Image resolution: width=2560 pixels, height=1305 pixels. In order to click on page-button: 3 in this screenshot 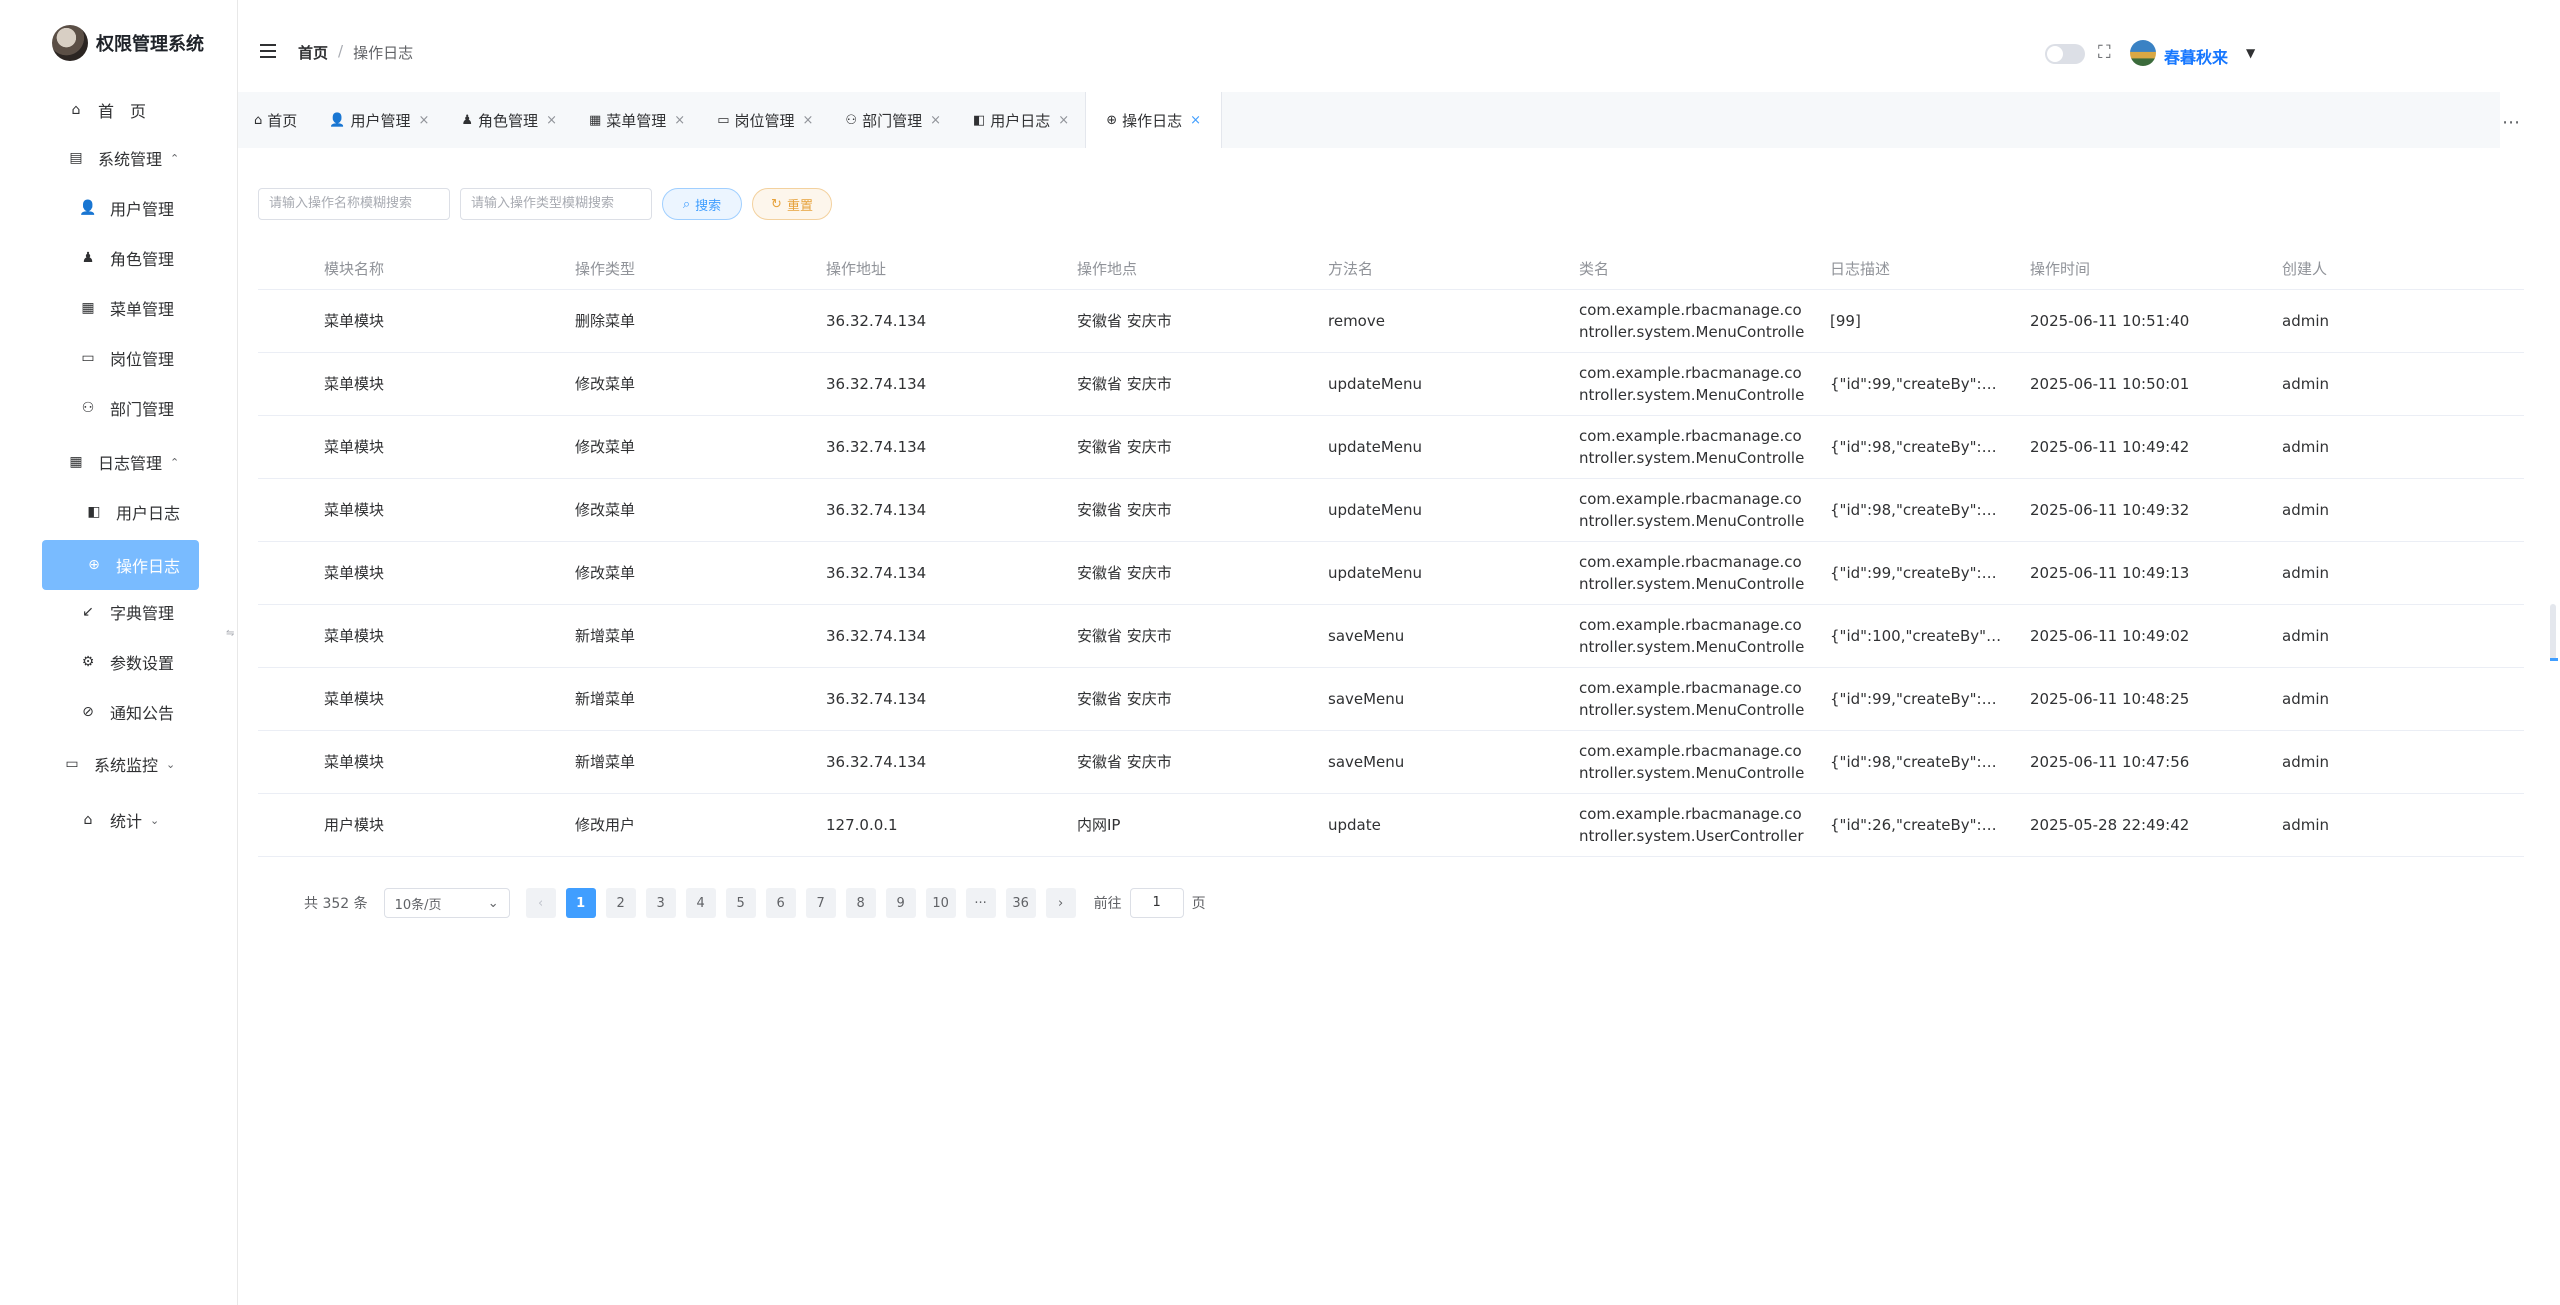, I will do `click(660, 903)`.